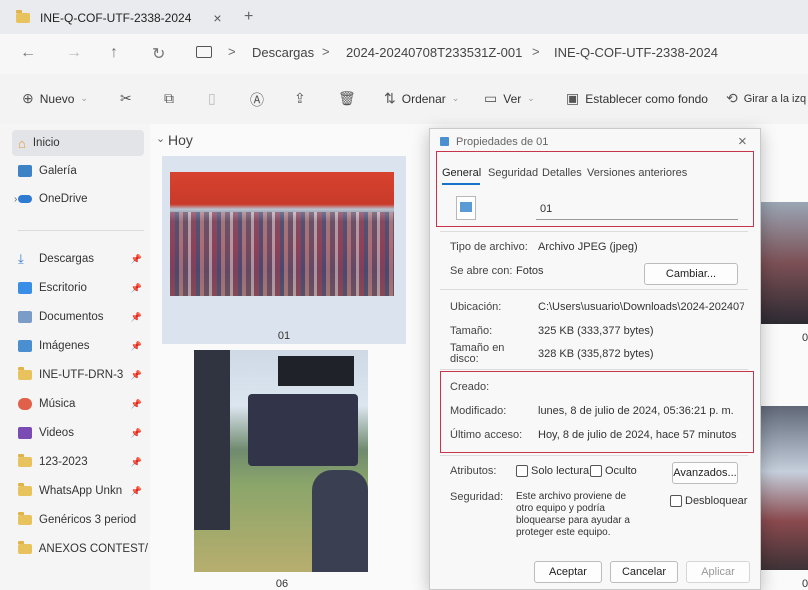 This screenshot has height=590, width=808. What do you see at coordinates (78, 143) in the screenshot?
I see `sidebar-item-inicio: ⌂ Inicio` at bounding box center [78, 143].